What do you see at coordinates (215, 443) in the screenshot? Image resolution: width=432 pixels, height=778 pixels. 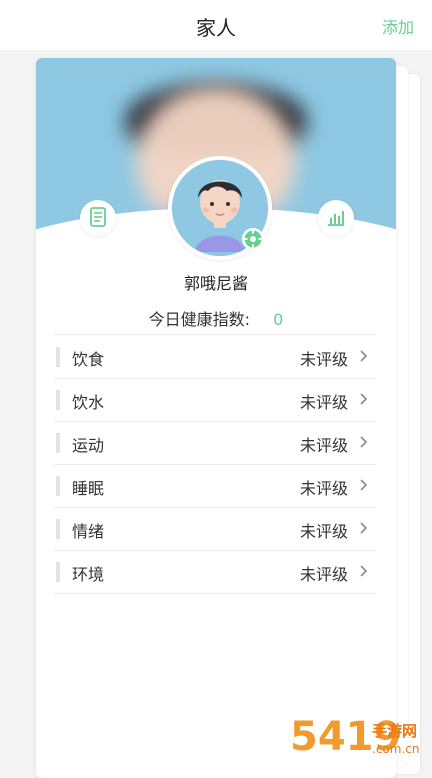 I see `list-item-exercise: 运动 未评级` at bounding box center [215, 443].